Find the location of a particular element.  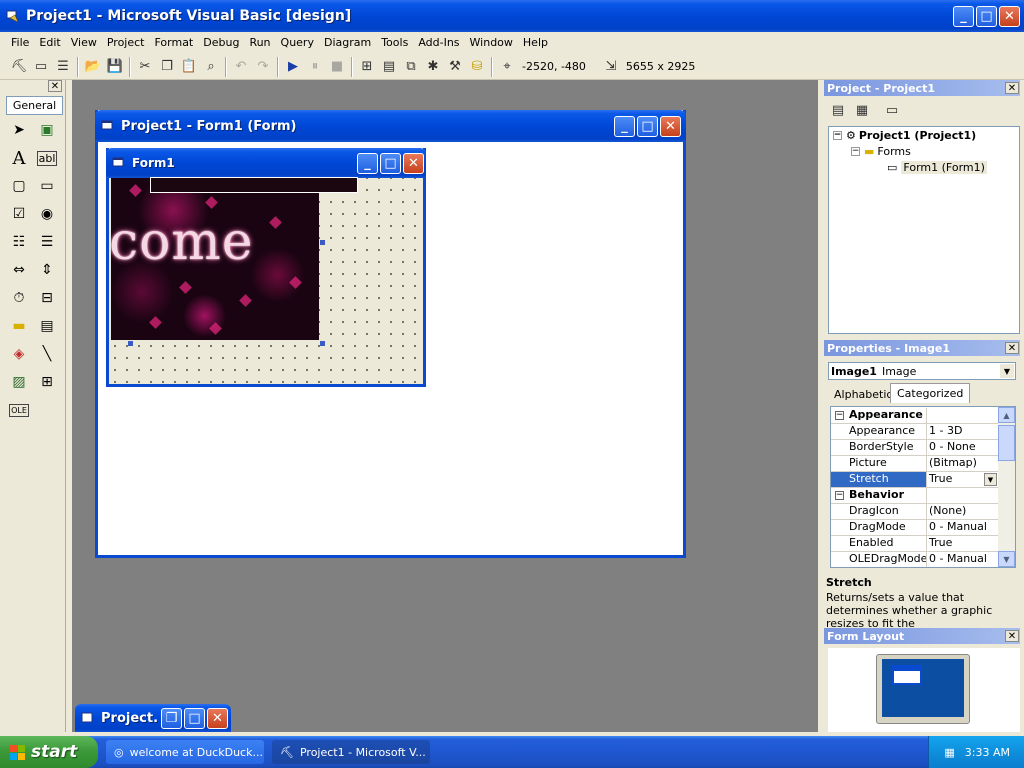

tool-picturebox: ▣ is located at coordinates (47, 130).